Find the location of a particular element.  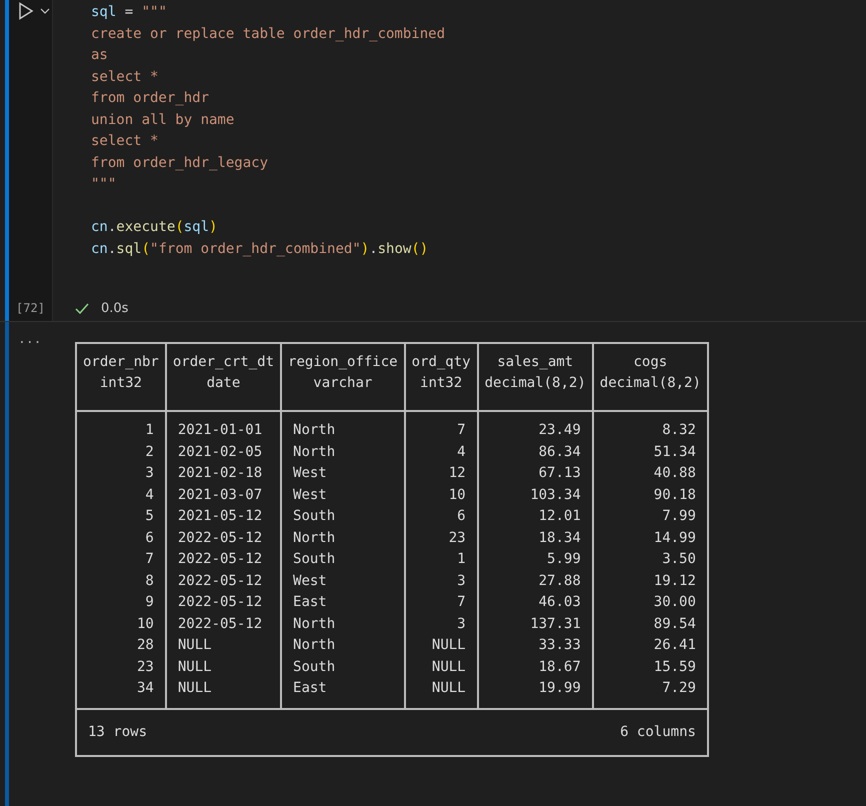

column-name: sales_amt is located at coordinates (535, 362).